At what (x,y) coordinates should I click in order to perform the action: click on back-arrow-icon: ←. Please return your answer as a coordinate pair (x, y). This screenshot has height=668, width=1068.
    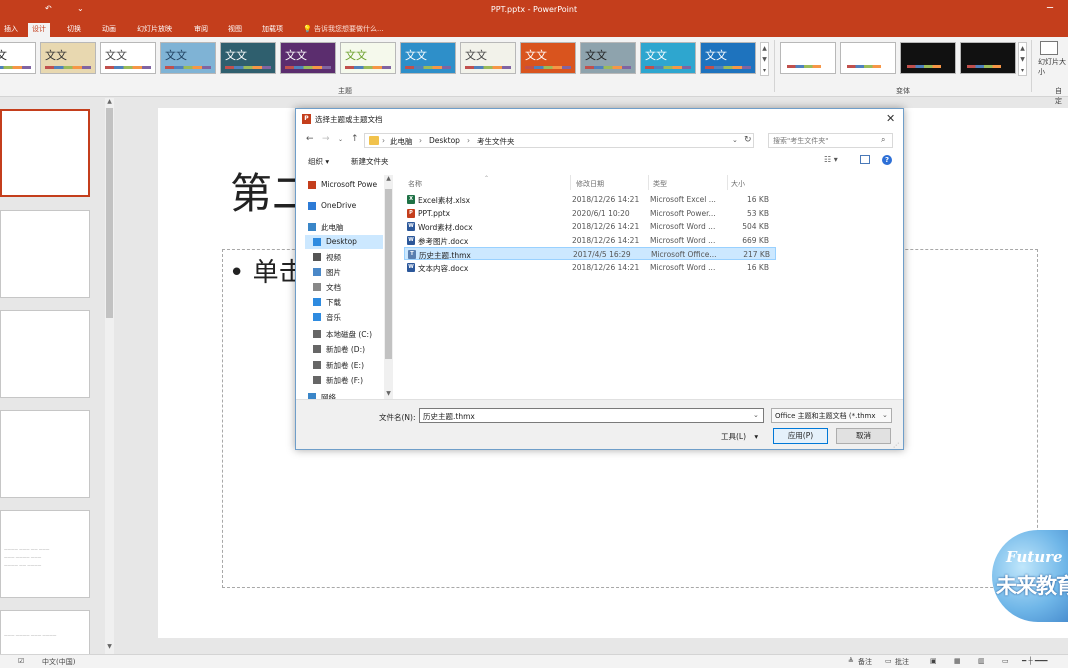
    Looking at the image, I should click on (310, 139).